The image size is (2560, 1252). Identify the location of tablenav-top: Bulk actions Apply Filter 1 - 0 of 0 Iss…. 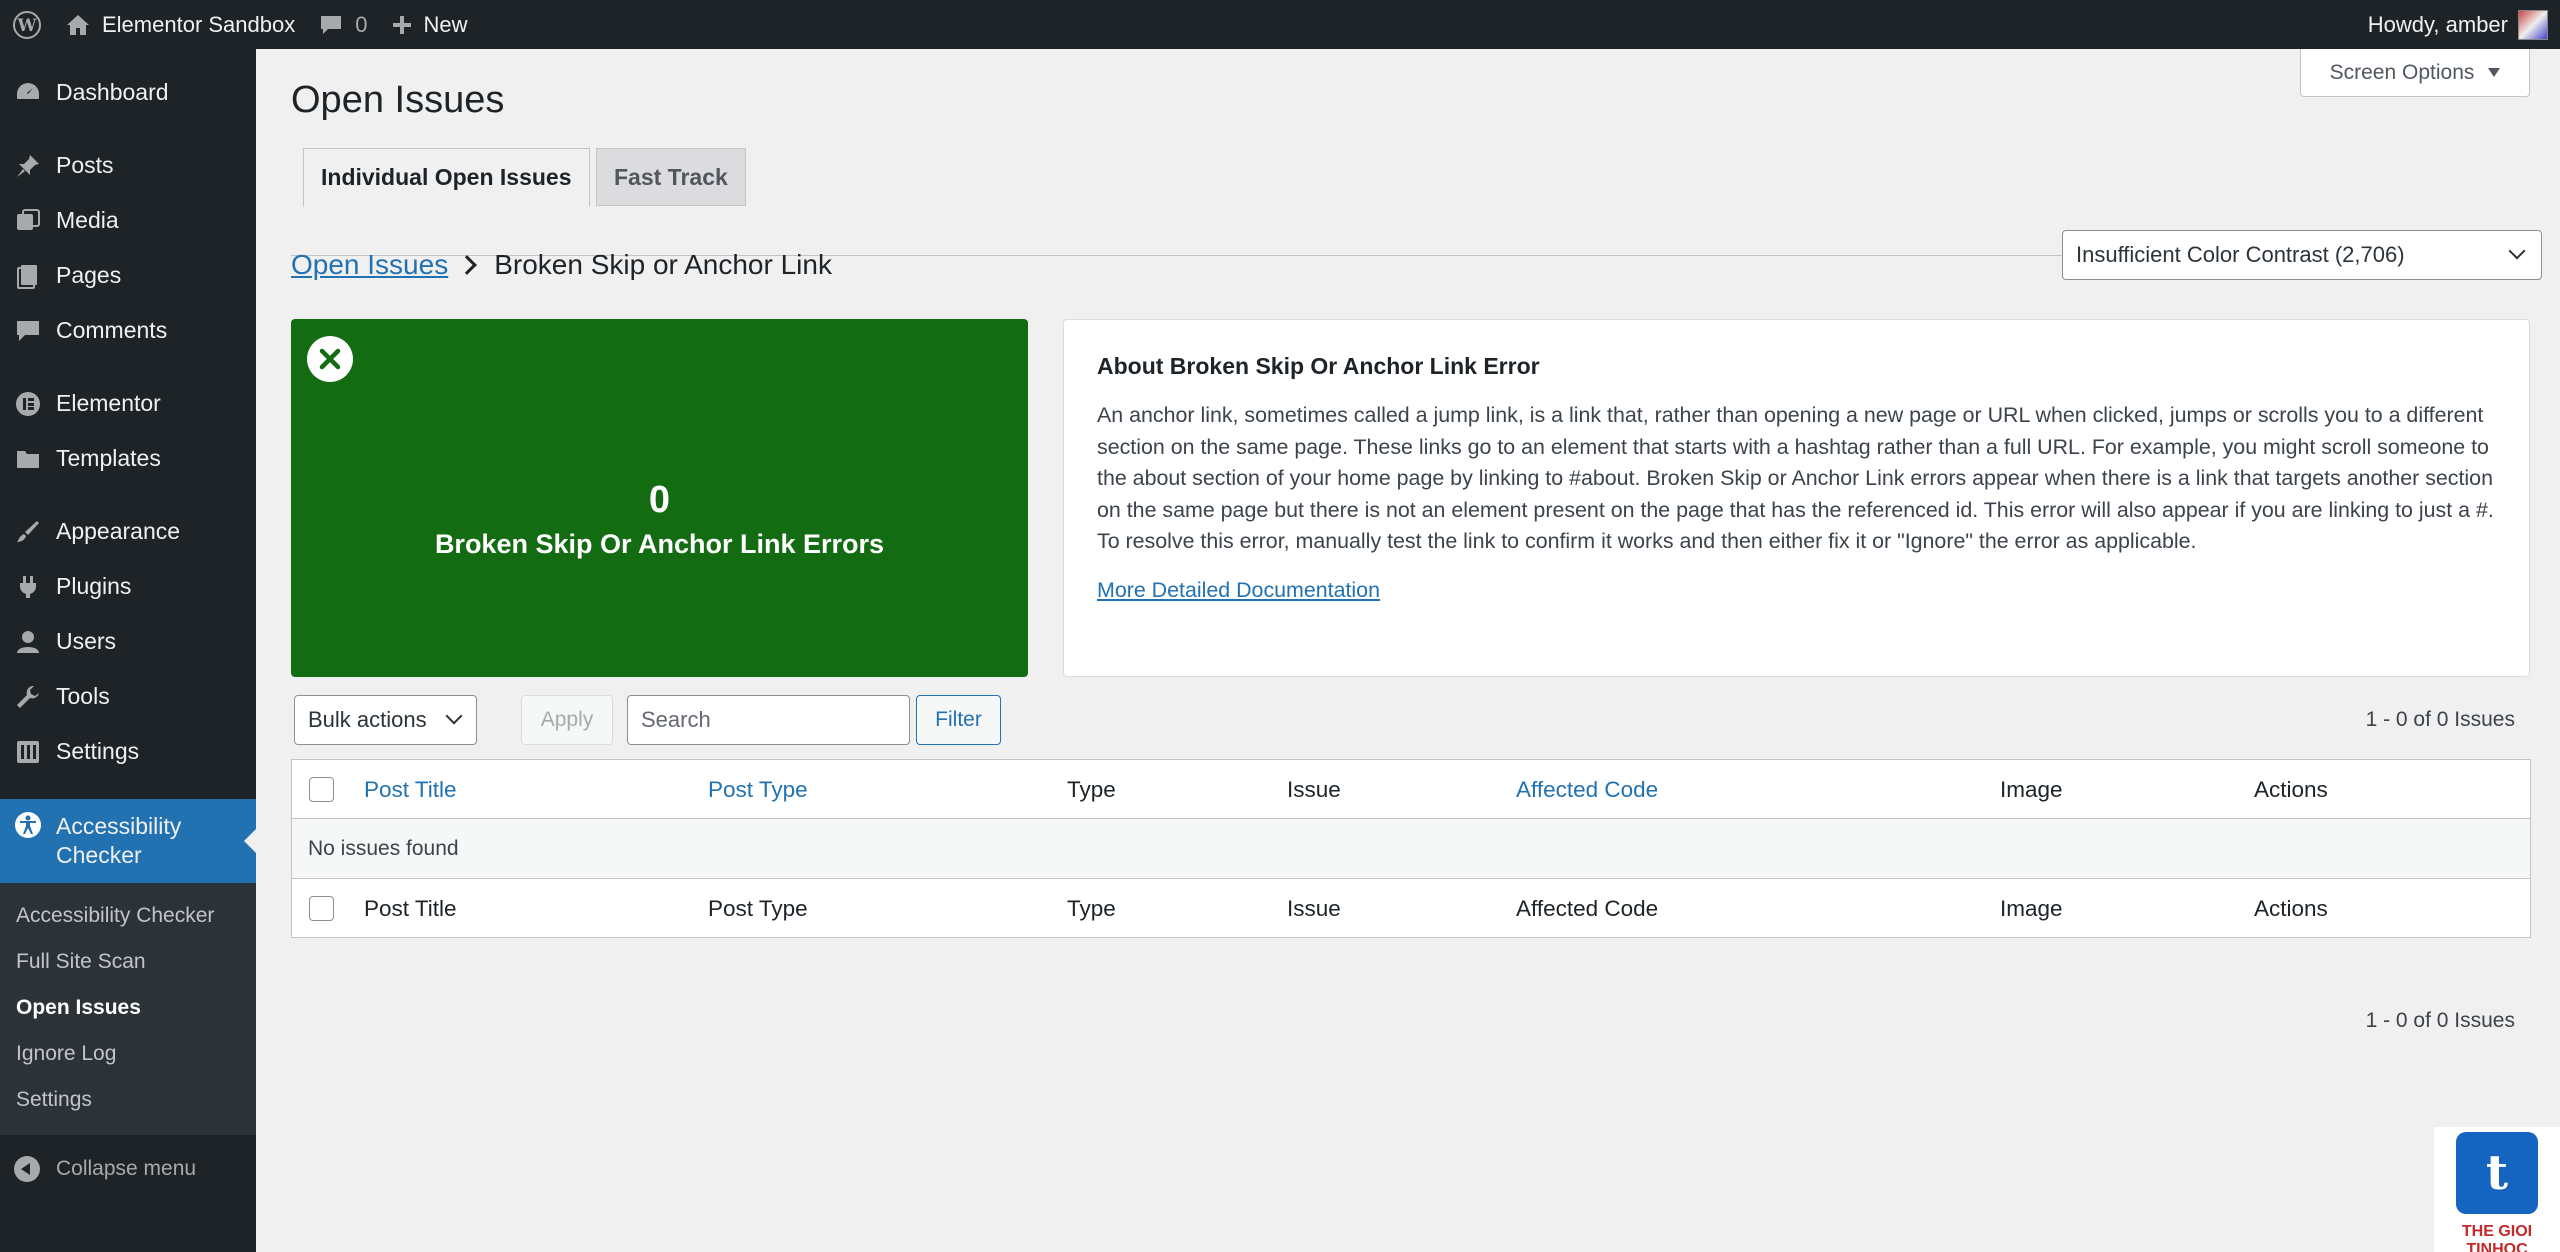
(1411, 721).